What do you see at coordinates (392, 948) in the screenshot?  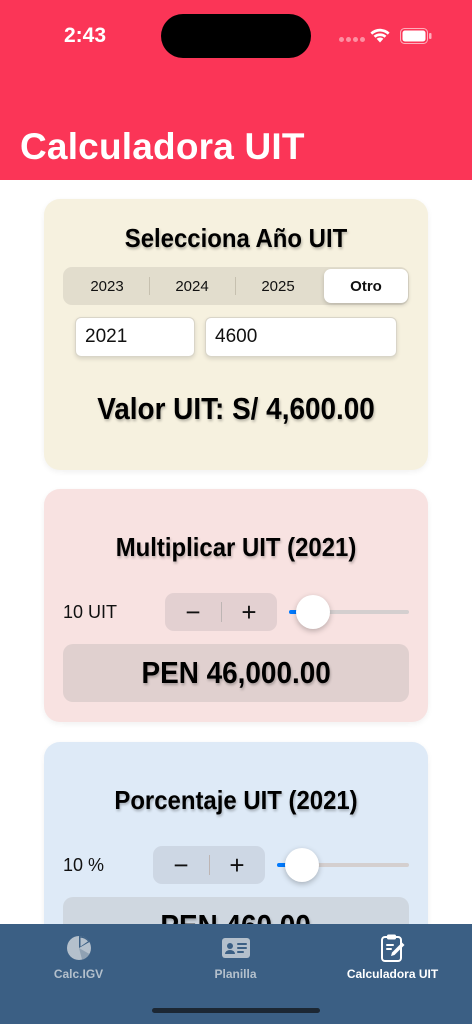 I see `clipboard-edit-icon` at bounding box center [392, 948].